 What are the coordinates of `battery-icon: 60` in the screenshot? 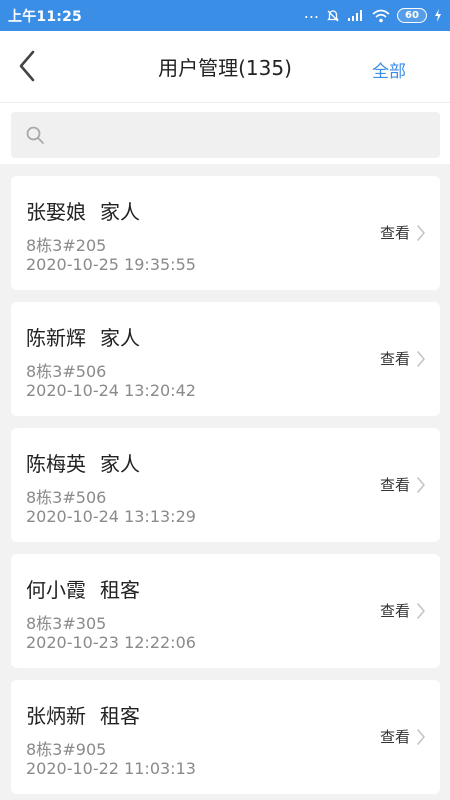 It's located at (412, 15).